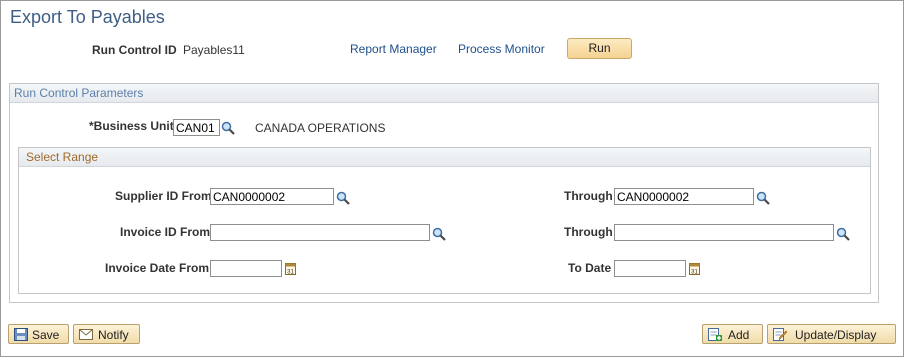 This screenshot has width=904, height=357. Describe the element at coordinates (79, 93) in the screenshot. I see `run-control-parameters-title: Run Control Parameters` at that location.